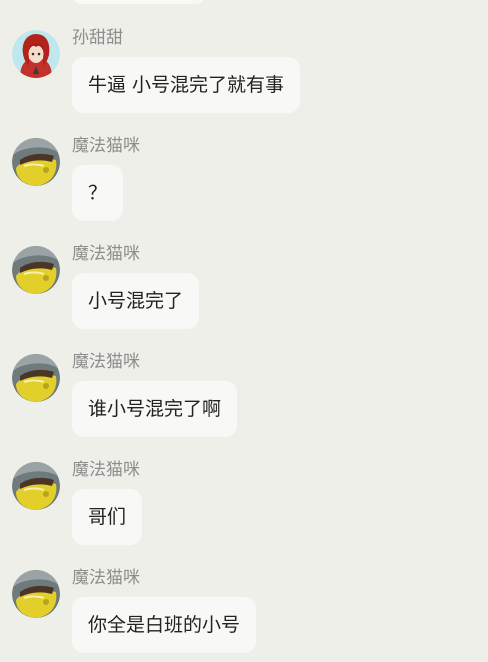  Describe the element at coordinates (186, 85) in the screenshot. I see `message-bubble: 牛逼 小号混完了就有事` at that location.